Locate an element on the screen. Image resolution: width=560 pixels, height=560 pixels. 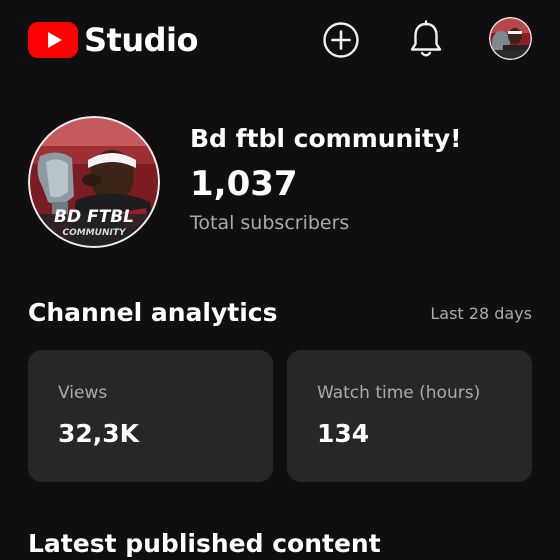
subscriber-label: Total subscribers is located at coordinates (270, 223).